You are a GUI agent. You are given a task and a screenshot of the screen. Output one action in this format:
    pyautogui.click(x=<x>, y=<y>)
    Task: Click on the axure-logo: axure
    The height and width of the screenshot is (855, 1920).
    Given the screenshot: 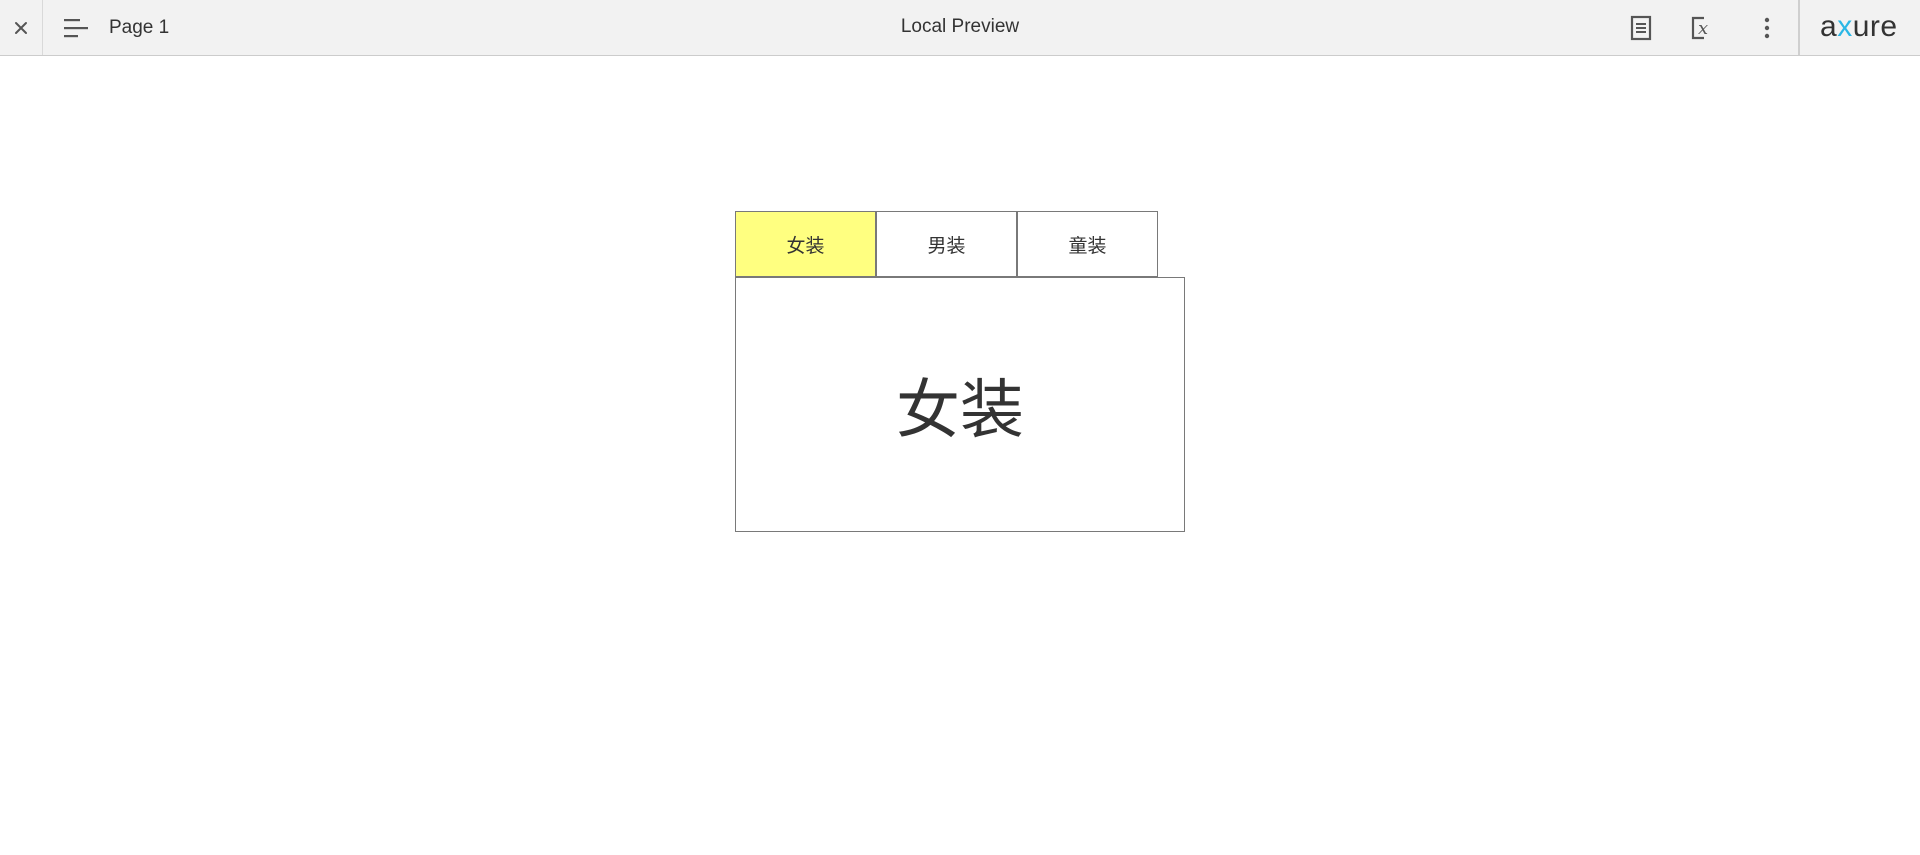 What is the action you would take?
    pyautogui.click(x=1859, y=27)
    